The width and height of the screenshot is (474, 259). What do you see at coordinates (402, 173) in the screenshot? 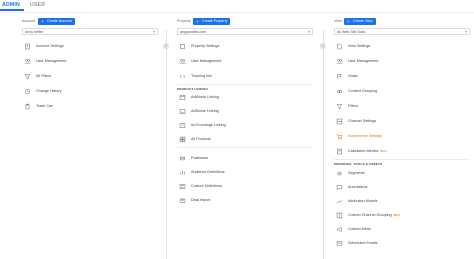
I see `menu-item-segments: Segments` at bounding box center [402, 173].